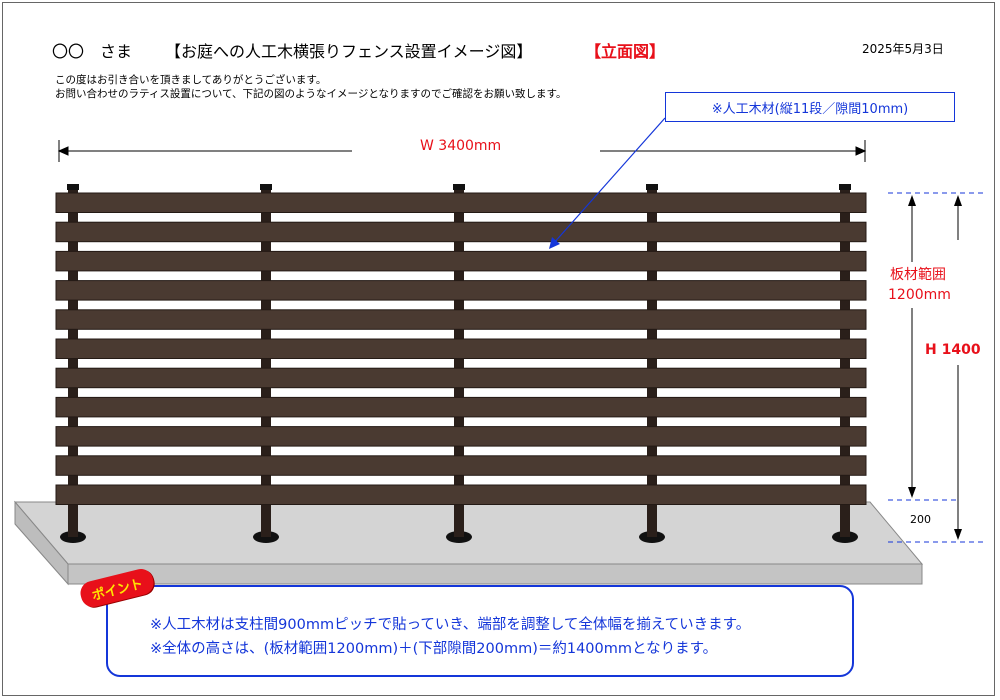 Image resolution: width=1000 pixels, height=700 pixels. I want to click on material-note: ※人工木材(縦11段／隙間10mm), so click(810, 109).